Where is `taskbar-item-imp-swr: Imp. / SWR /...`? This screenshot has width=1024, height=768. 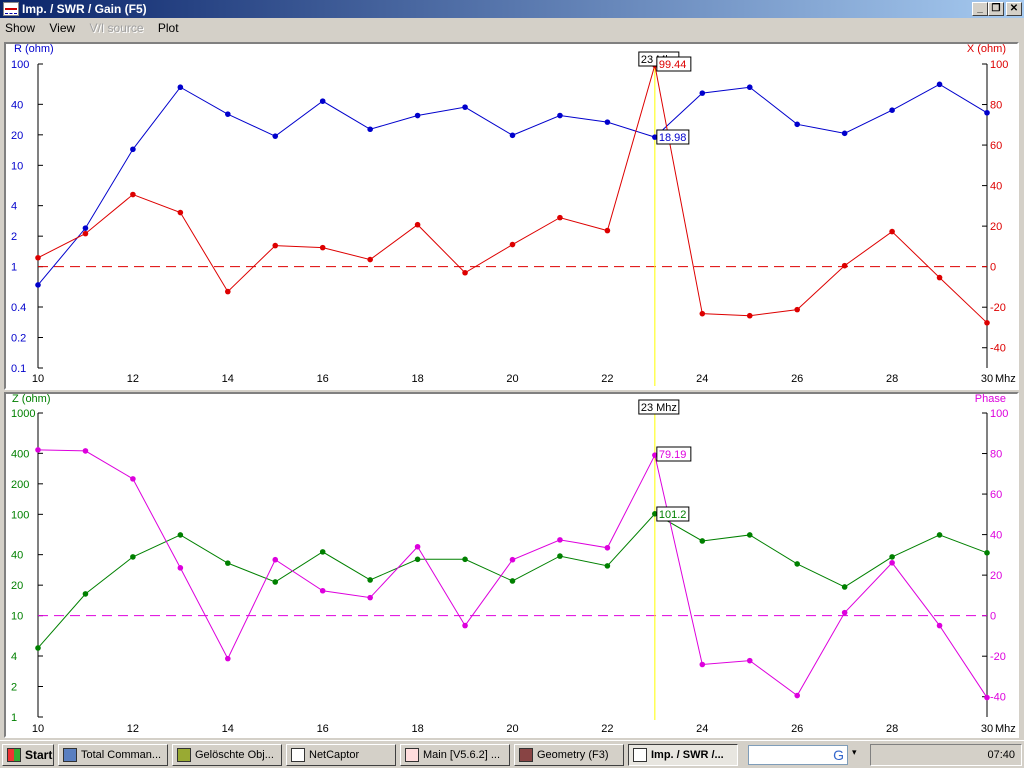 taskbar-item-imp-swr: Imp. / SWR /... is located at coordinates (683, 755).